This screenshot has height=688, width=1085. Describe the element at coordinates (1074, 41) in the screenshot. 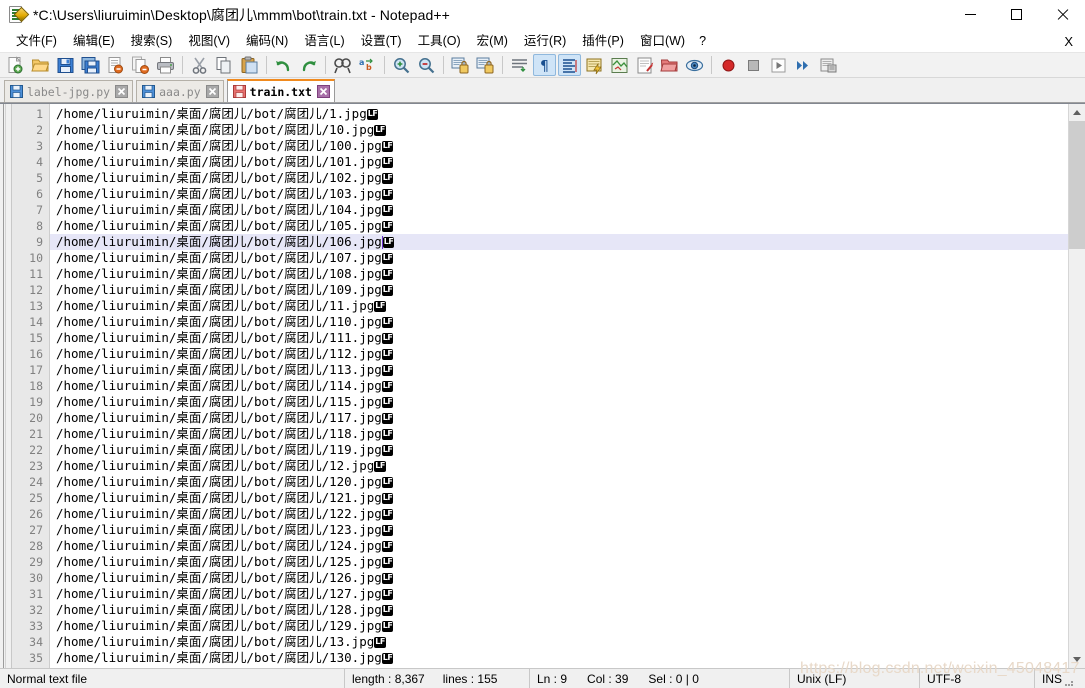

I see `close-document-button: X` at that location.